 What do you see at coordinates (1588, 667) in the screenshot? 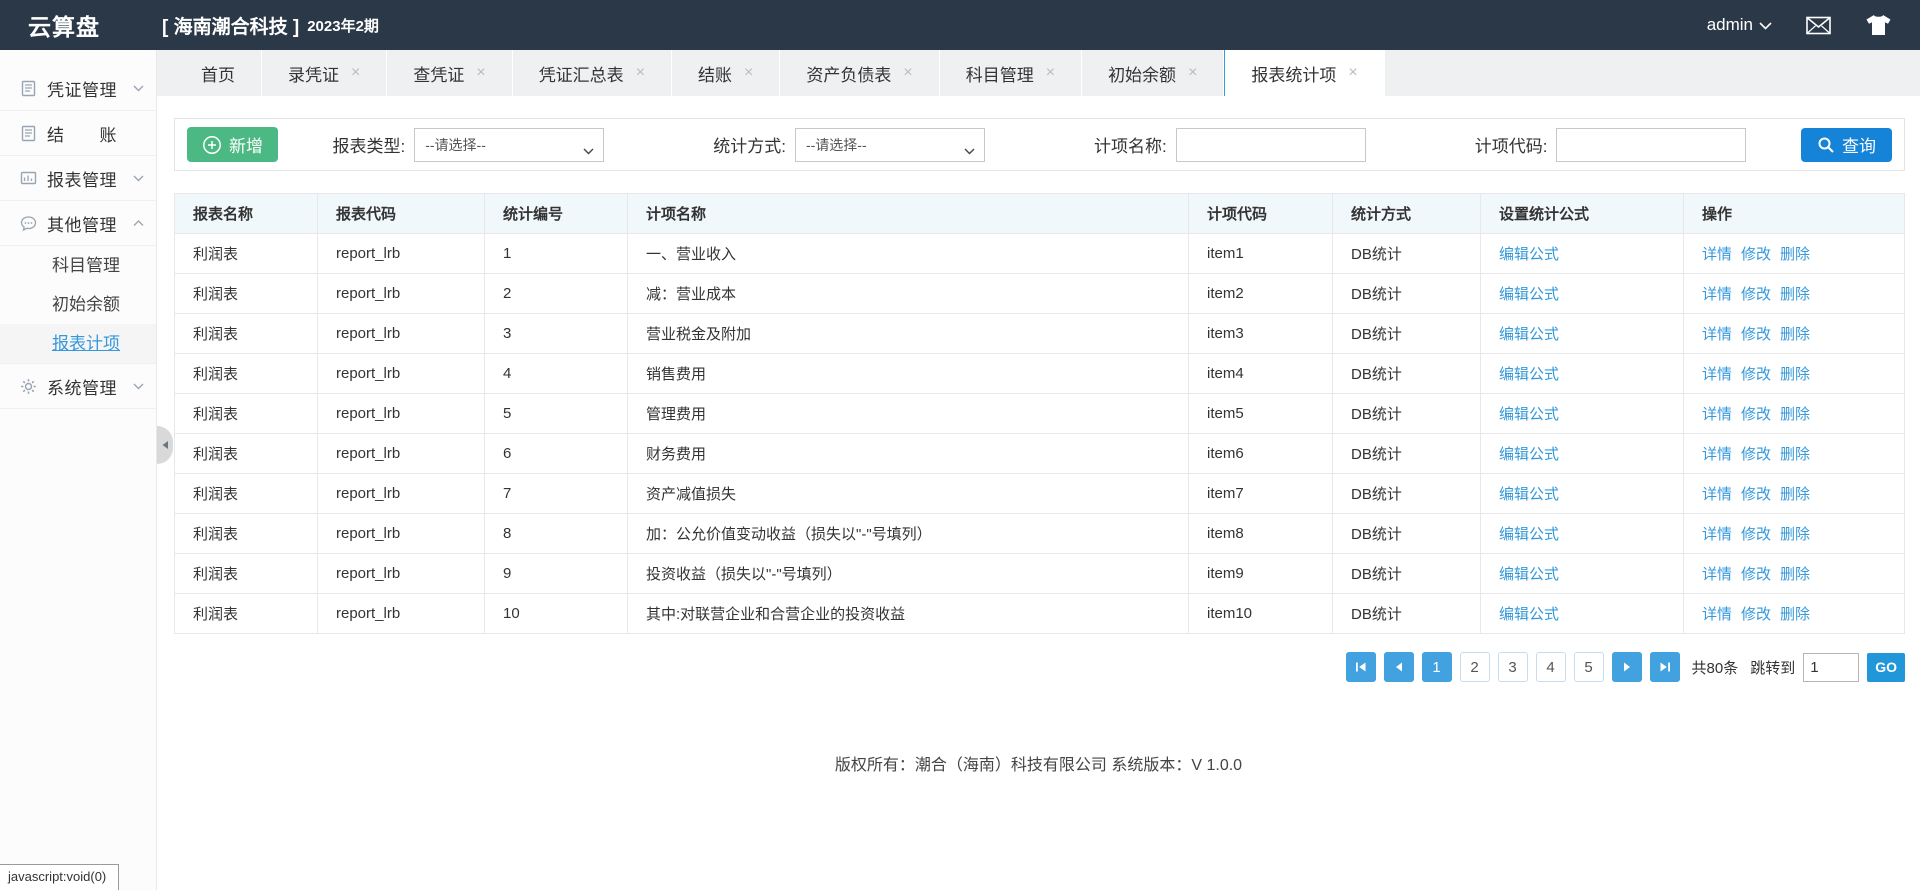
I see `page-button-5: 5` at bounding box center [1588, 667].